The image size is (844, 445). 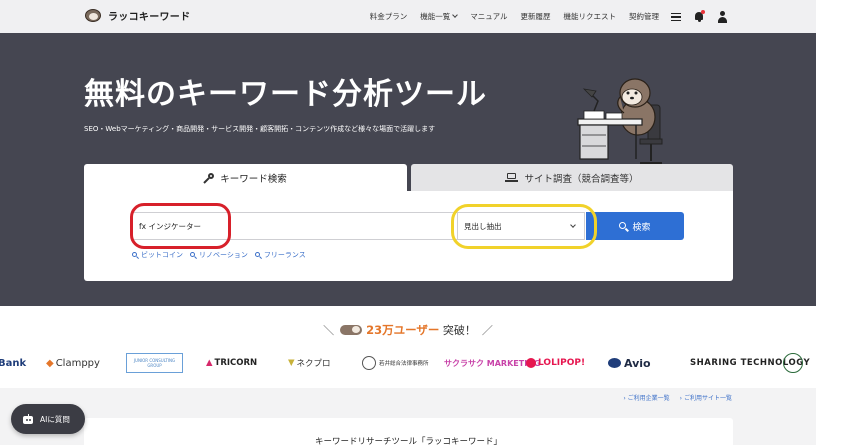 What do you see at coordinates (488, 16) in the screenshot?
I see `nav-manual: マニュアル` at bounding box center [488, 16].